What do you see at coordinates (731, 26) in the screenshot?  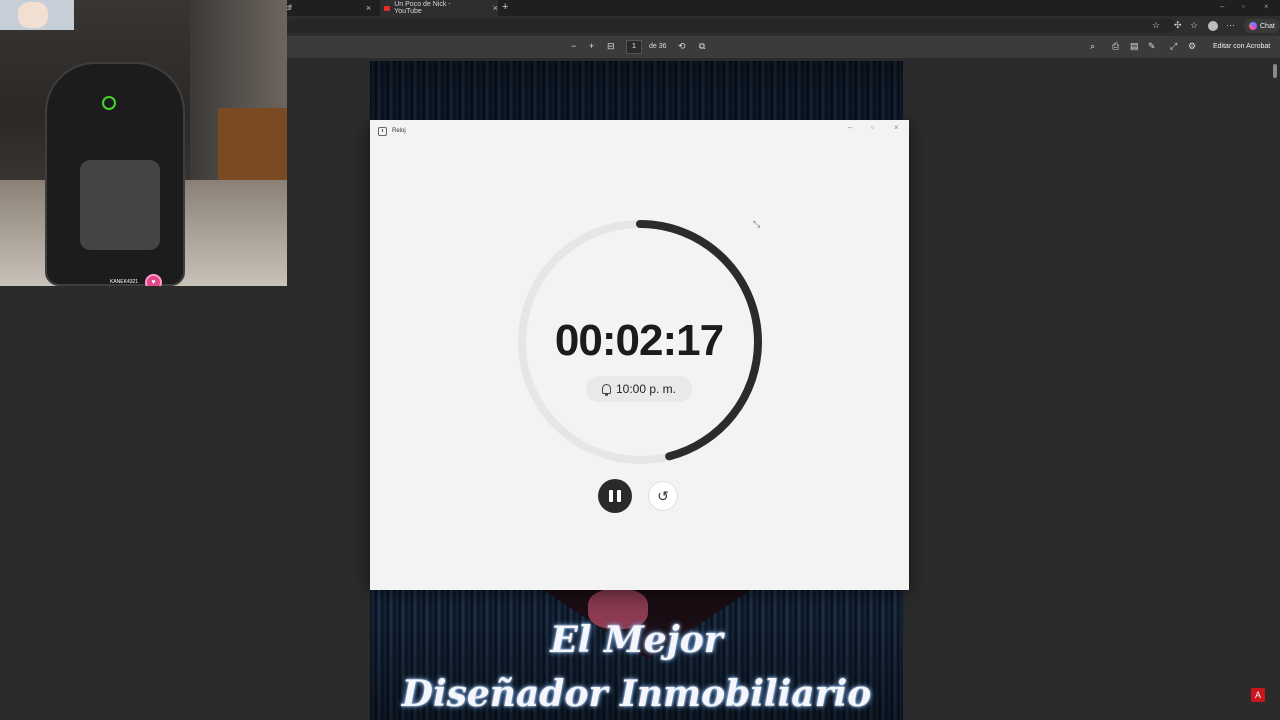 I see `address-input` at bounding box center [731, 26].